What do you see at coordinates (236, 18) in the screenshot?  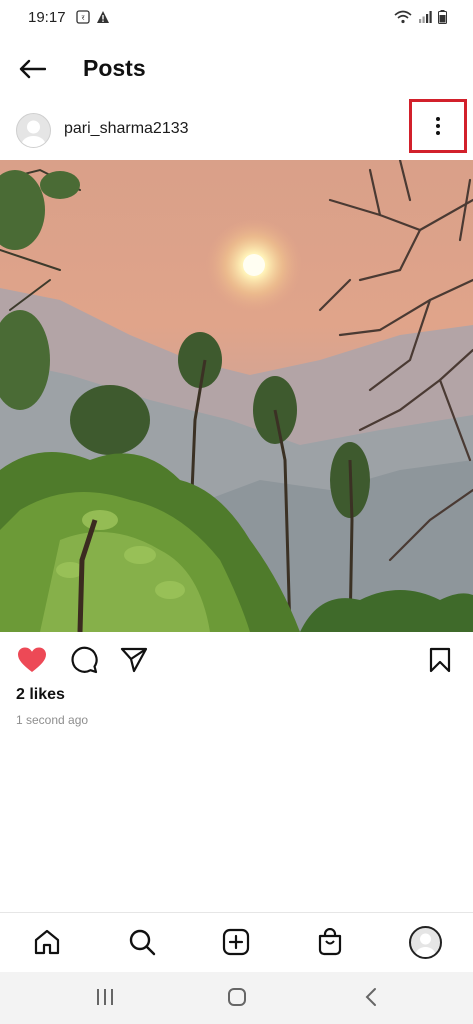 I see `status-bar: 19:17 र` at bounding box center [236, 18].